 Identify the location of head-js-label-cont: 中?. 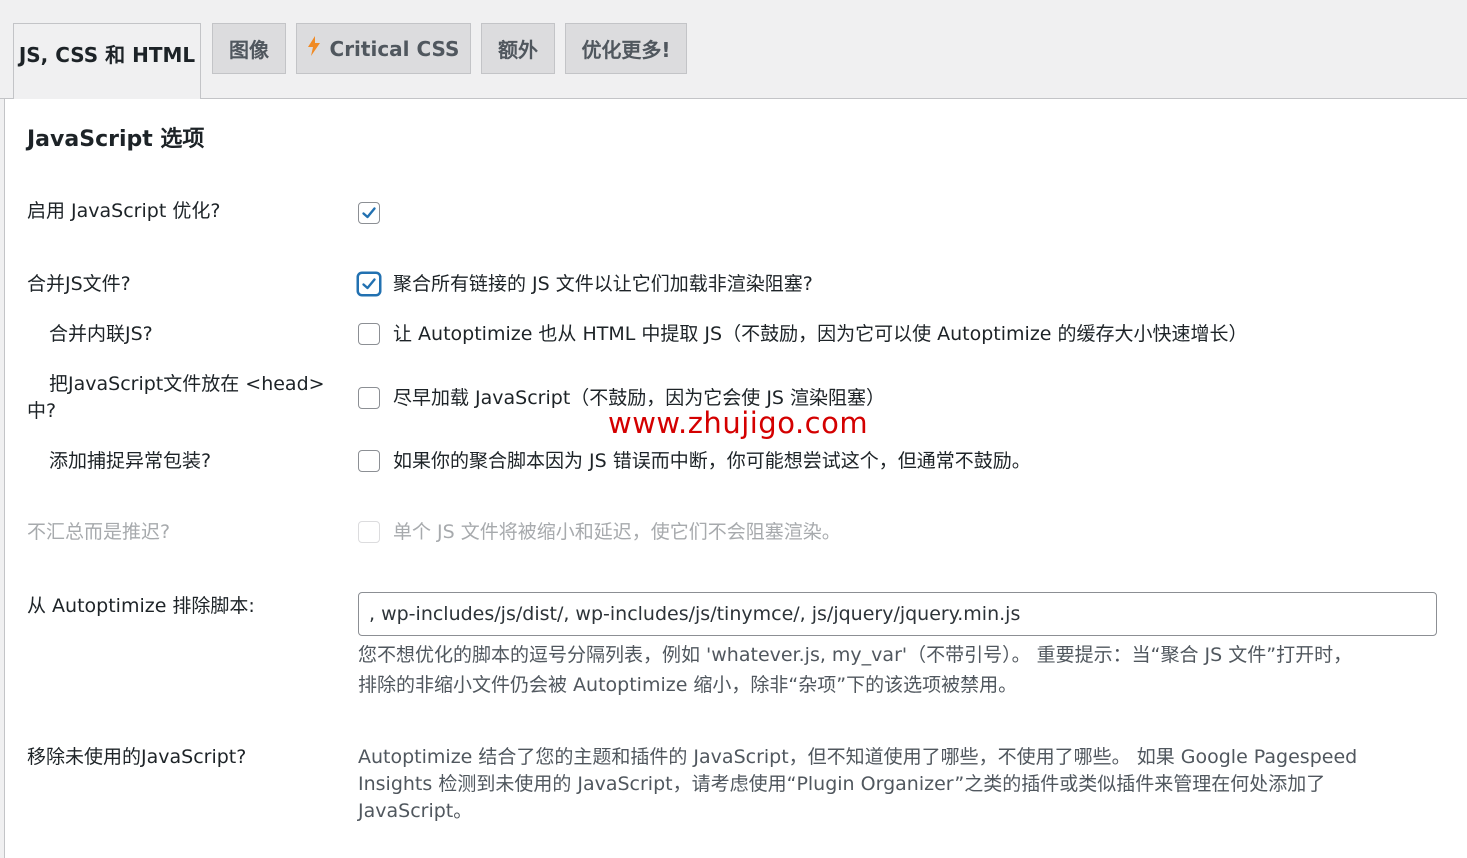
(42, 411).